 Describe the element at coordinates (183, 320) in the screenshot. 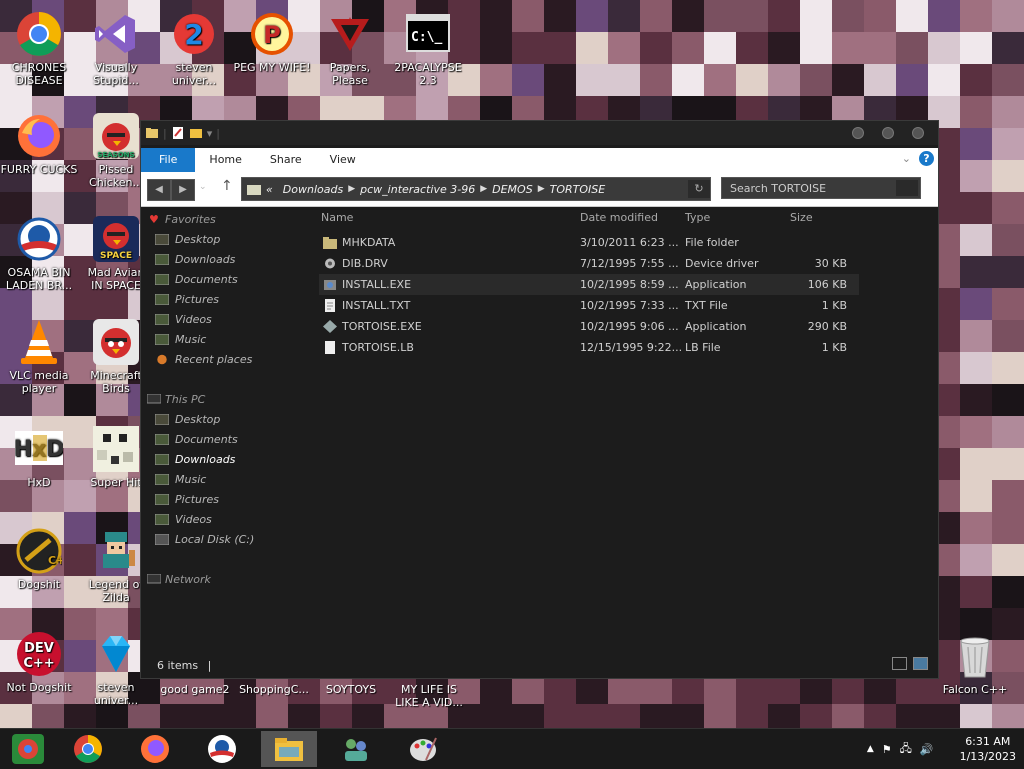

I see `sidebar-item-fav-videos: Videos` at that location.